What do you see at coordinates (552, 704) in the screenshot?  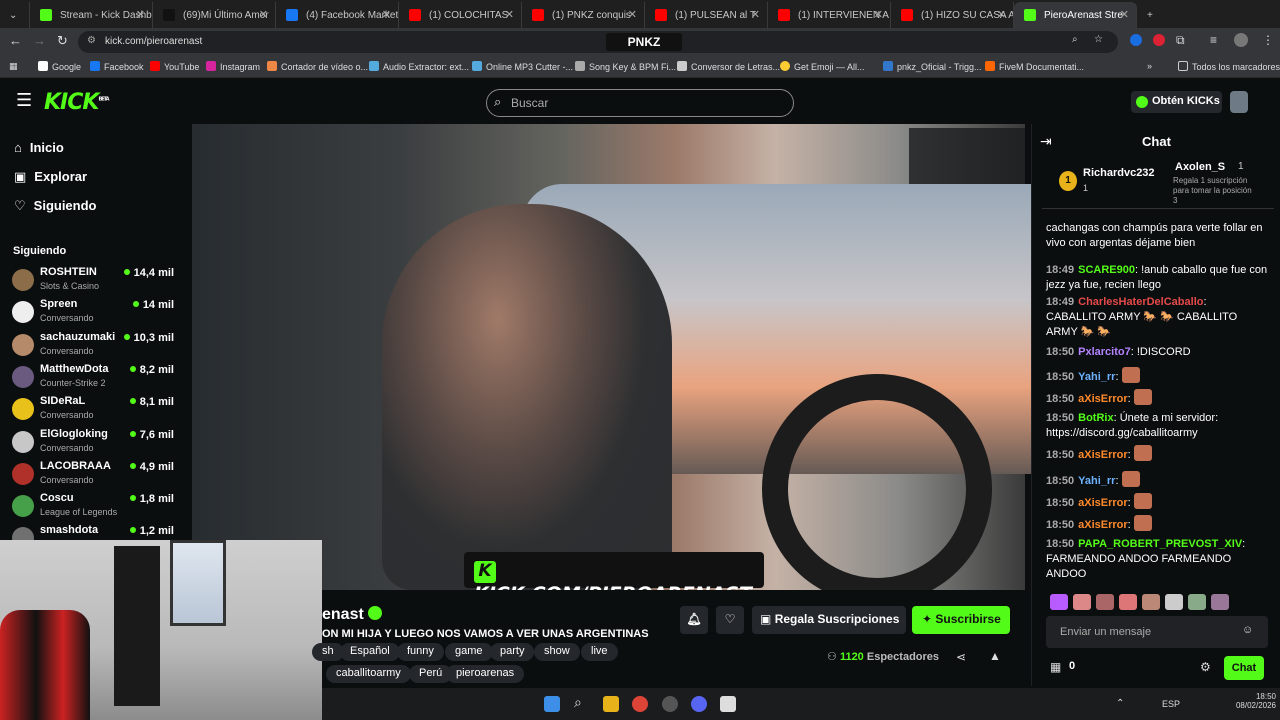 I see `start-icon` at bounding box center [552, 704].